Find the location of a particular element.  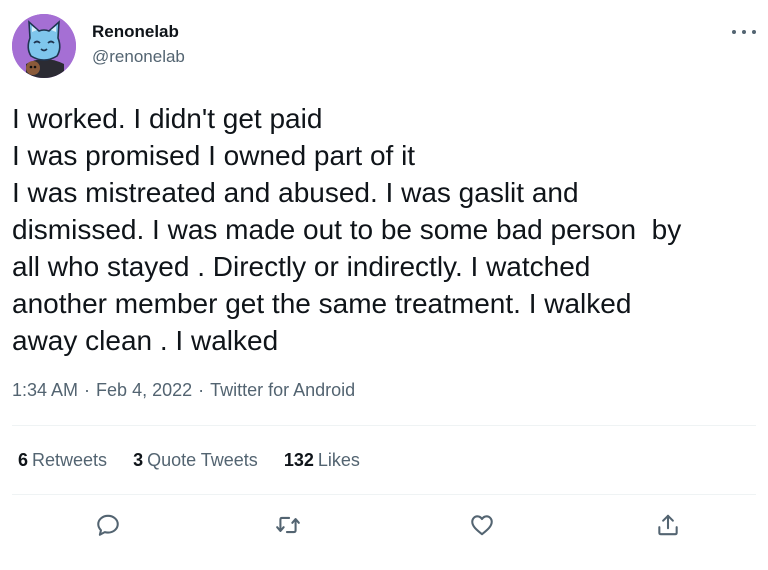

tweet-stats: 6 Retweets 3 Quote Tweets 132 Likes is located at coordinates (189, 460).